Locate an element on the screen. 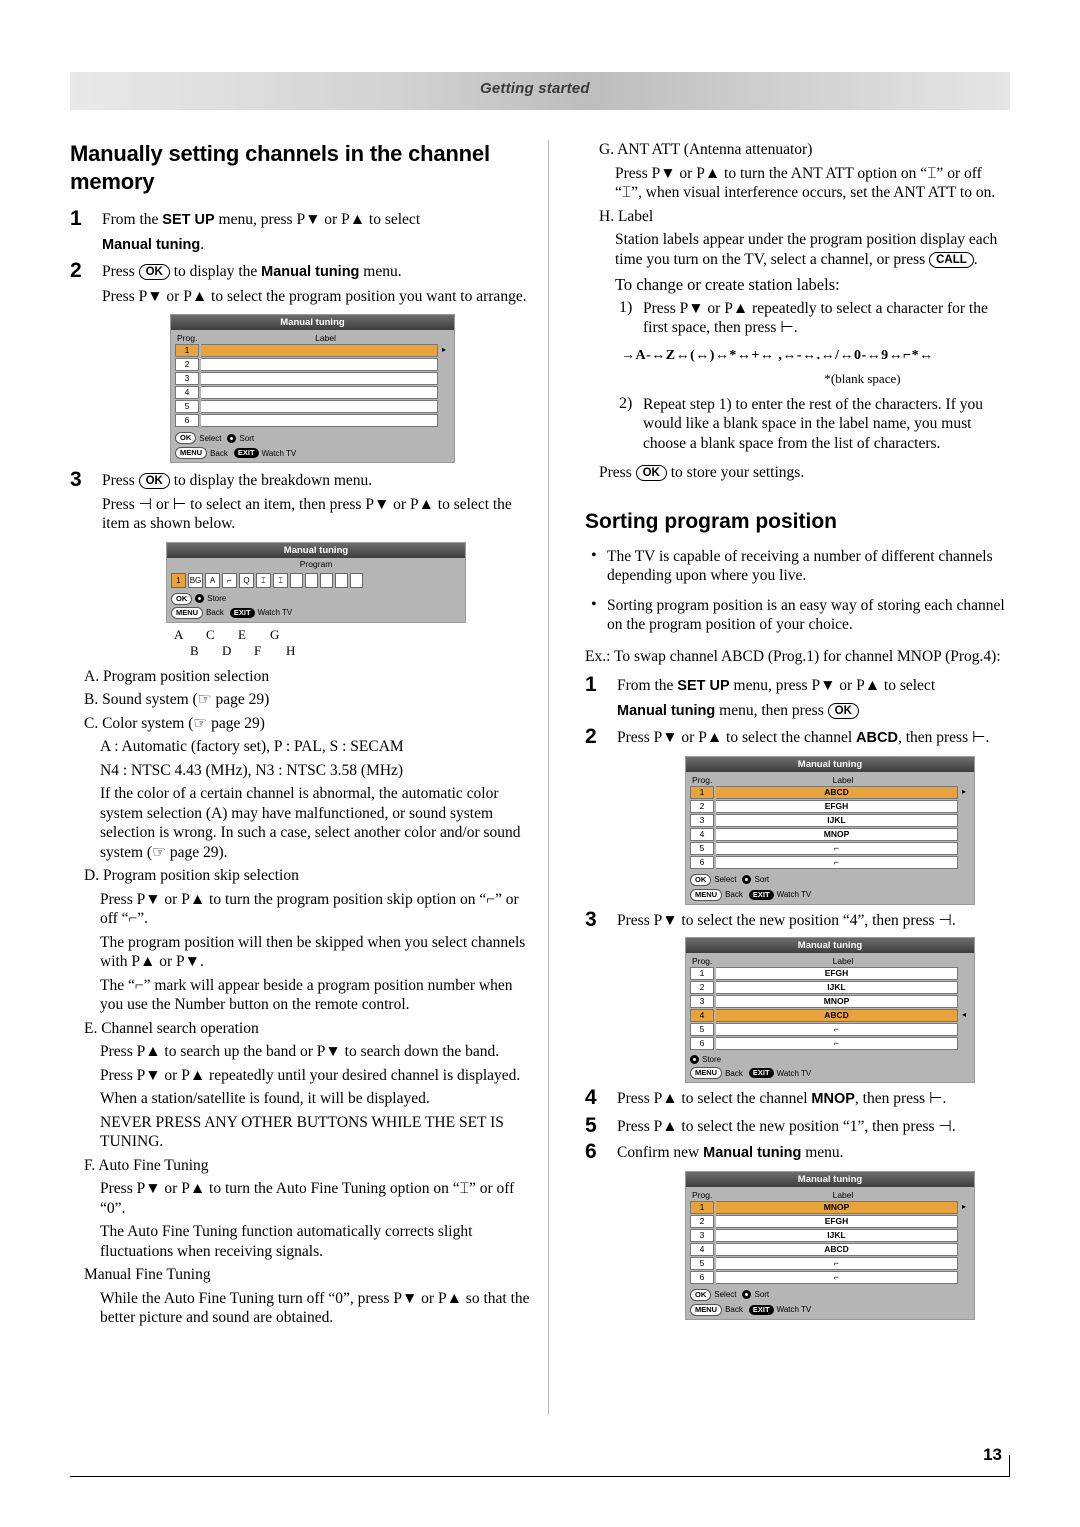 The width and height of the screenshot is (1080, 1527). osd-c-row-3-mark is located at coordinates (964, 1235).